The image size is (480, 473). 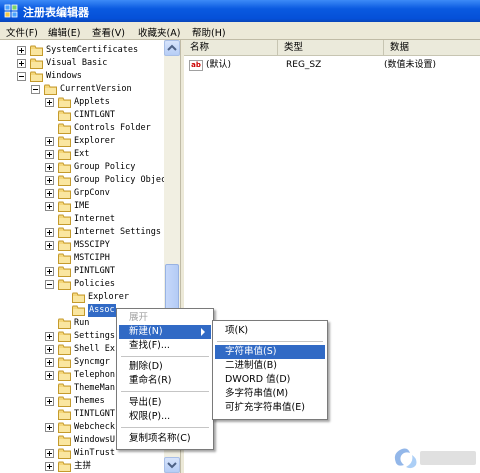 What do you see at coordinates (270, 341) in the screenshot?
I see `menu-separator` at bounding box center [270, 341].